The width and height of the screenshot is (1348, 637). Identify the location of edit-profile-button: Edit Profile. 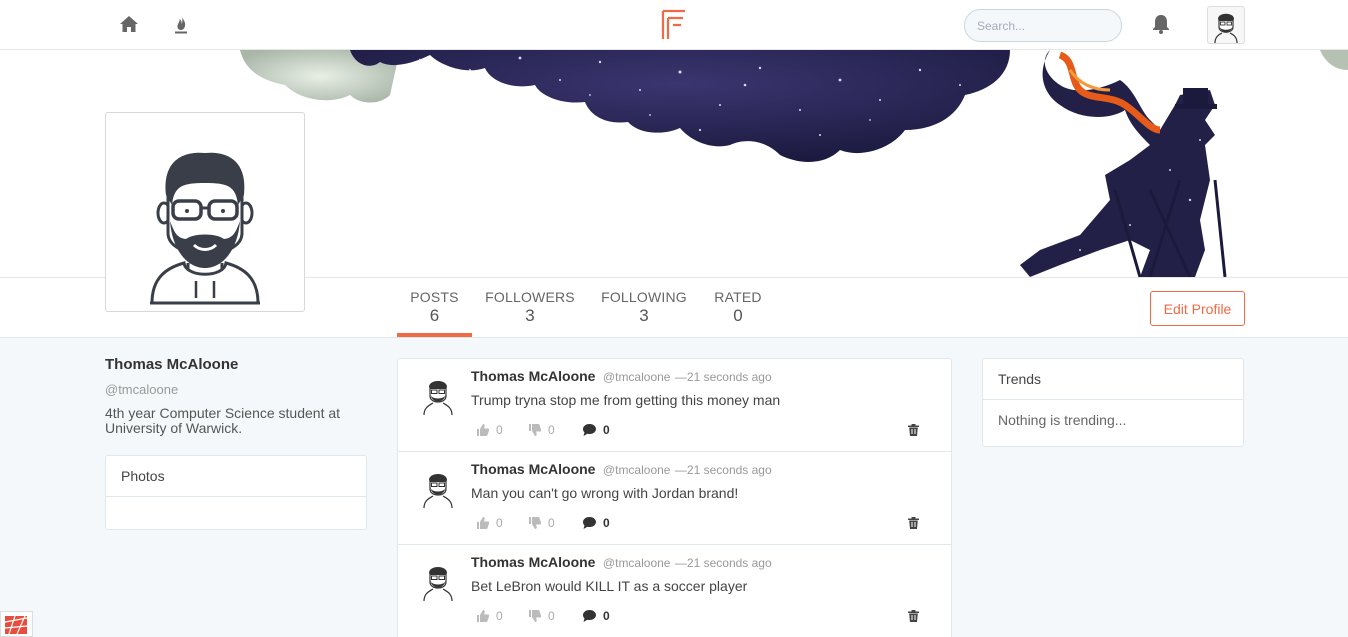
(1197, 308).